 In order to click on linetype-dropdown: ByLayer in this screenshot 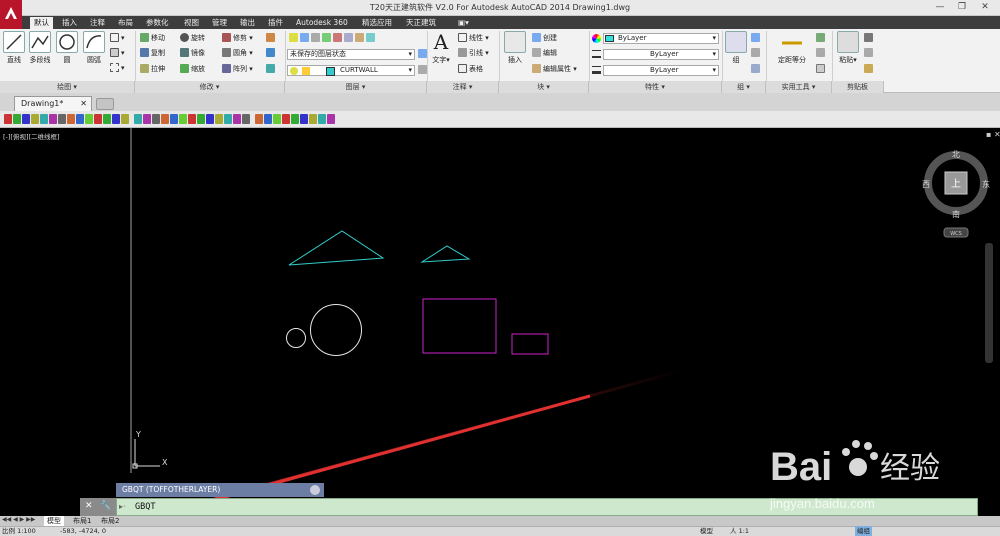, I will do `click(661, 54)`.